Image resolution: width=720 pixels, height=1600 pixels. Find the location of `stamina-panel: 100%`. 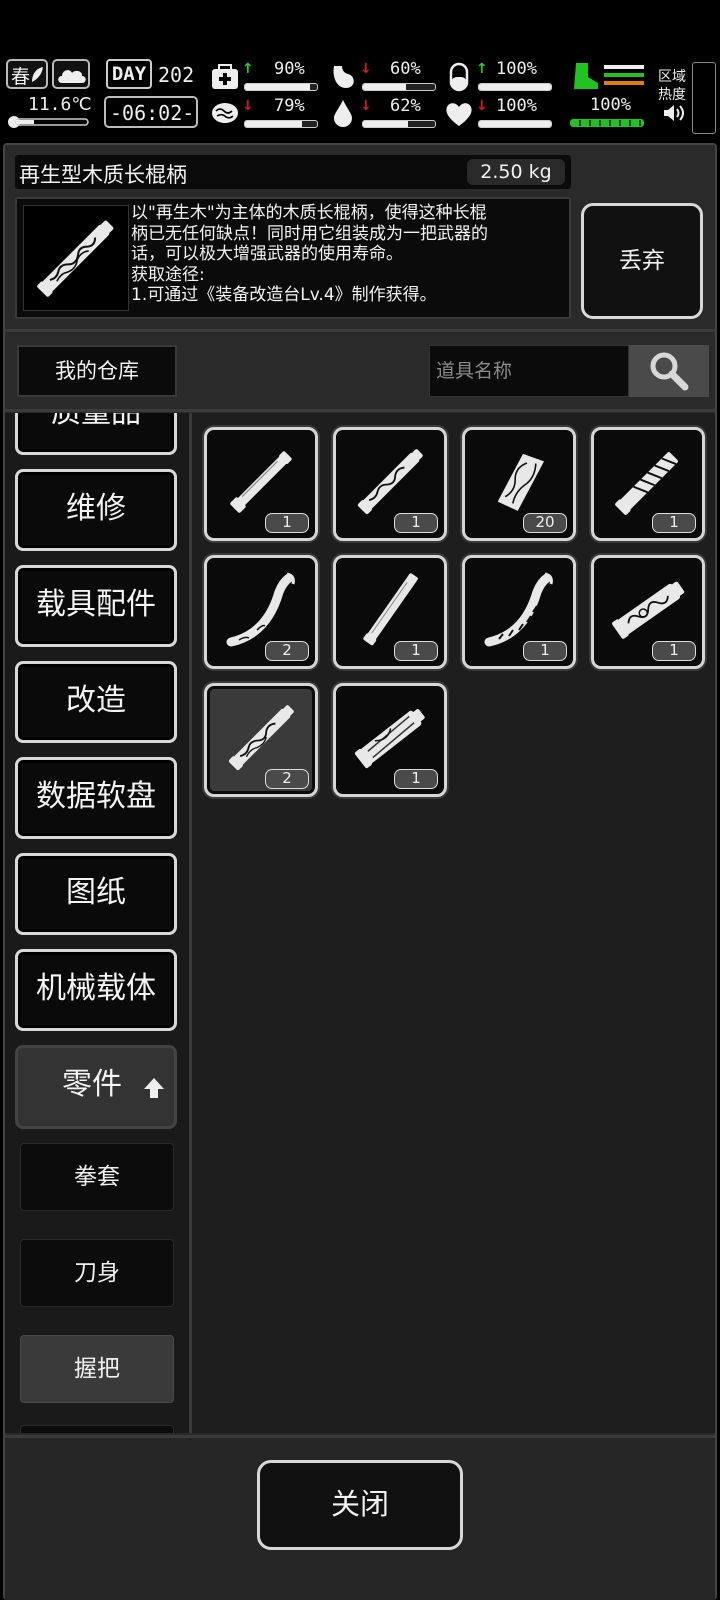

stamina-panel: 100% is located at coordinates (607, 96).